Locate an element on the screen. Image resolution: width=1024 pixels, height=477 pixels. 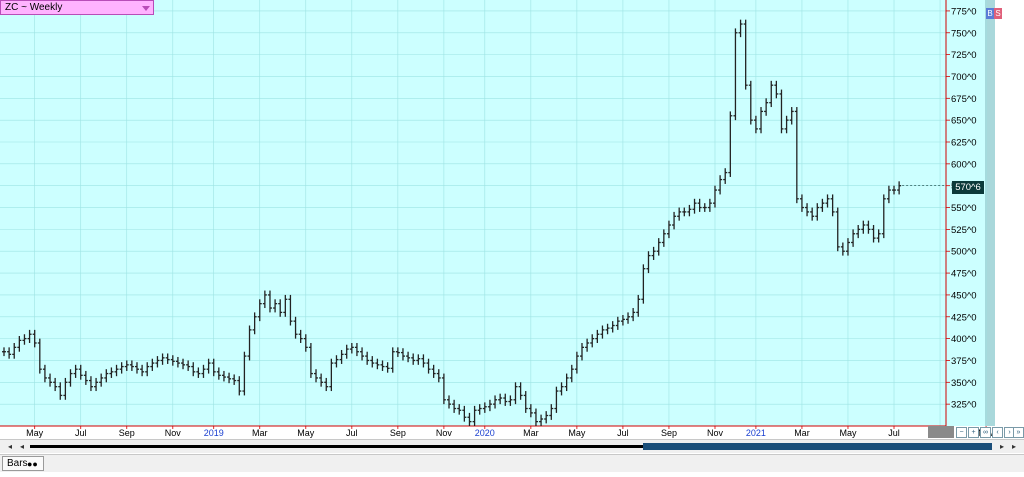
sell-badge: S is located at coordinates (998, 13).